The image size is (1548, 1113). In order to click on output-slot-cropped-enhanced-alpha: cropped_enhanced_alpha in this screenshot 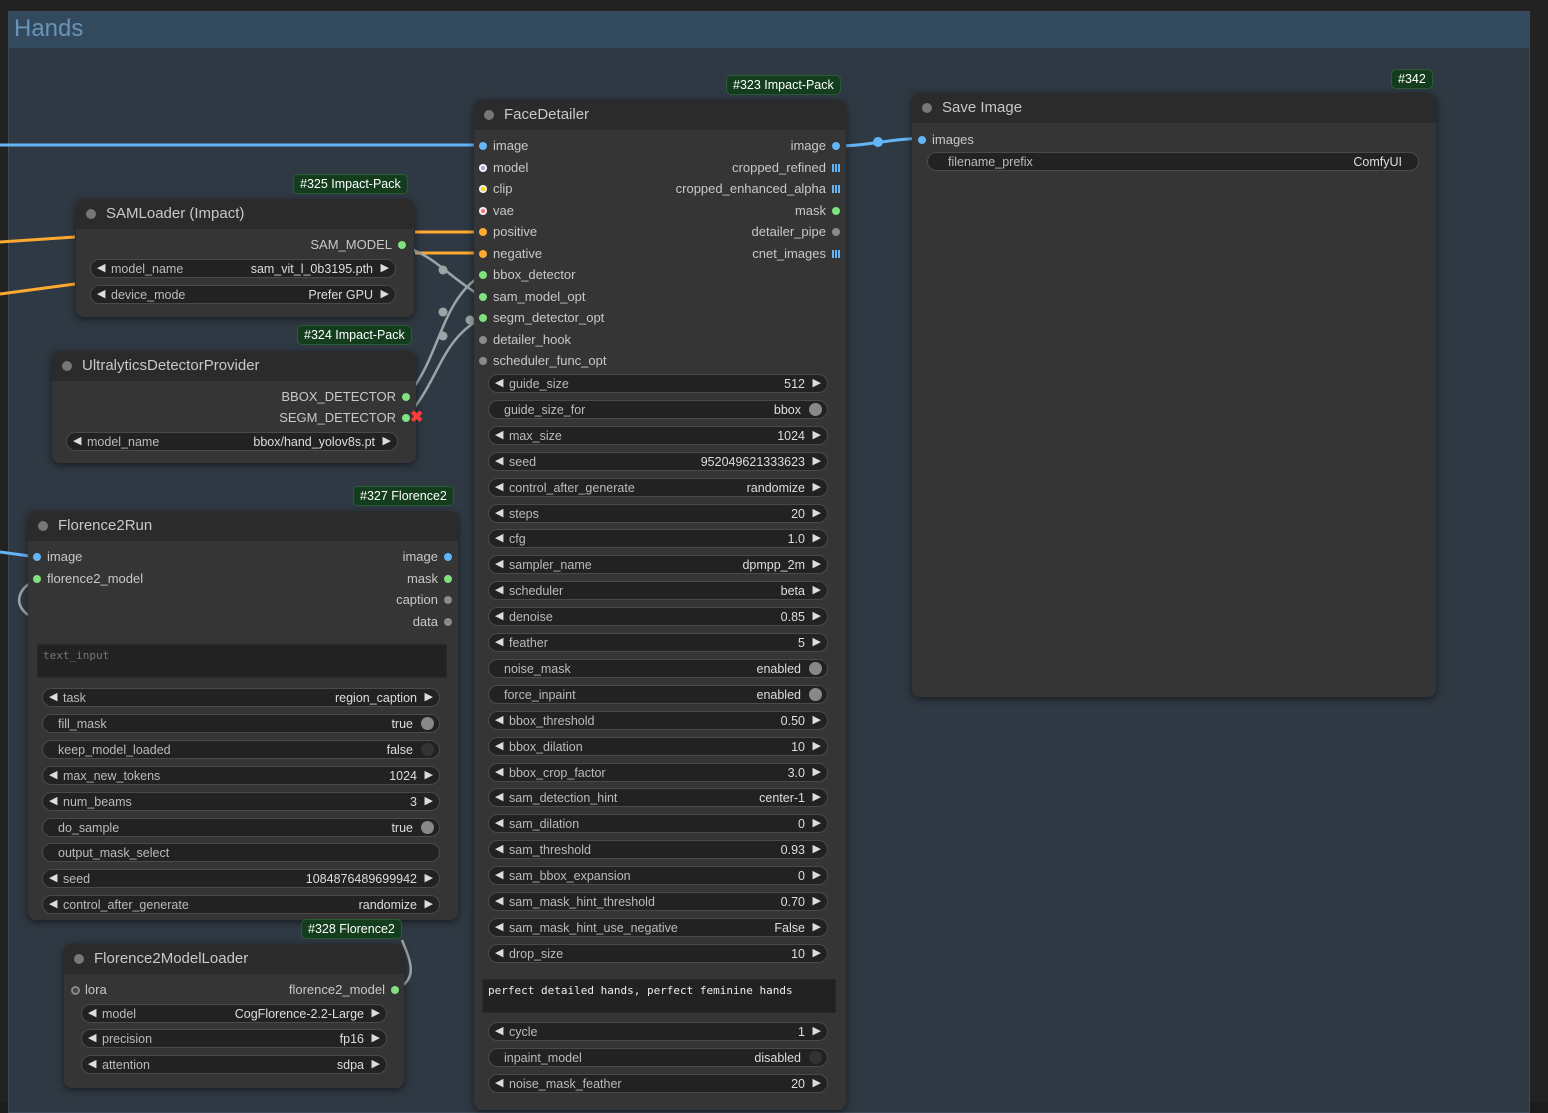, I will do `click(740, 189)`.